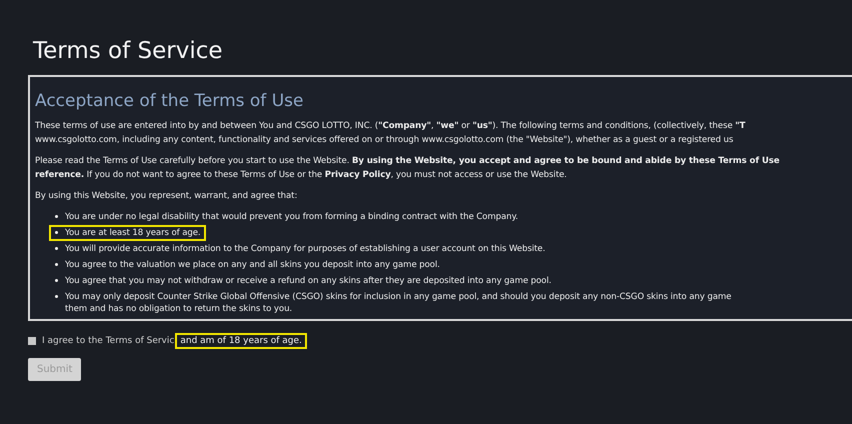 This screenshot has height=424, width=852. Describe the element at coordinates (301, 175) in the screenshot. I see `paragraph-line: reference. If you do not want to agree to these Terms of Use or the Privacy Policy, you must not access or use the Website.` at that location.